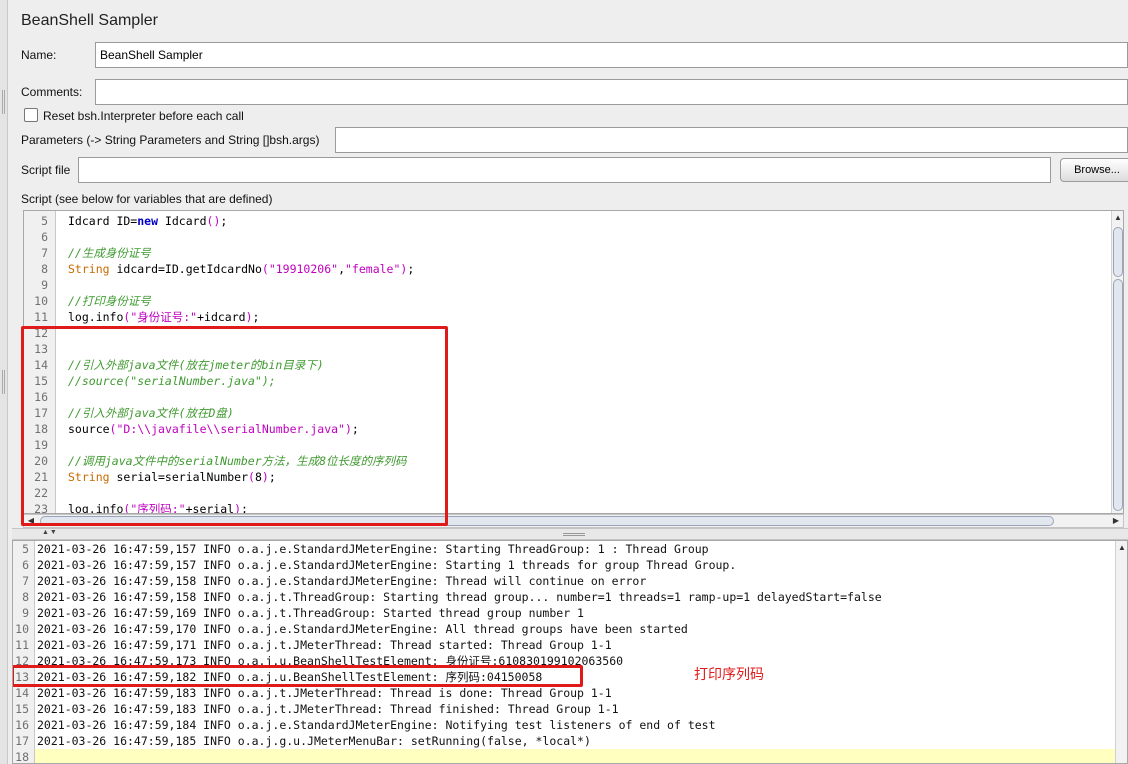 This screenshot has width=1128, height=764. I want to click on log-line-number: 11, so click(22, 645).